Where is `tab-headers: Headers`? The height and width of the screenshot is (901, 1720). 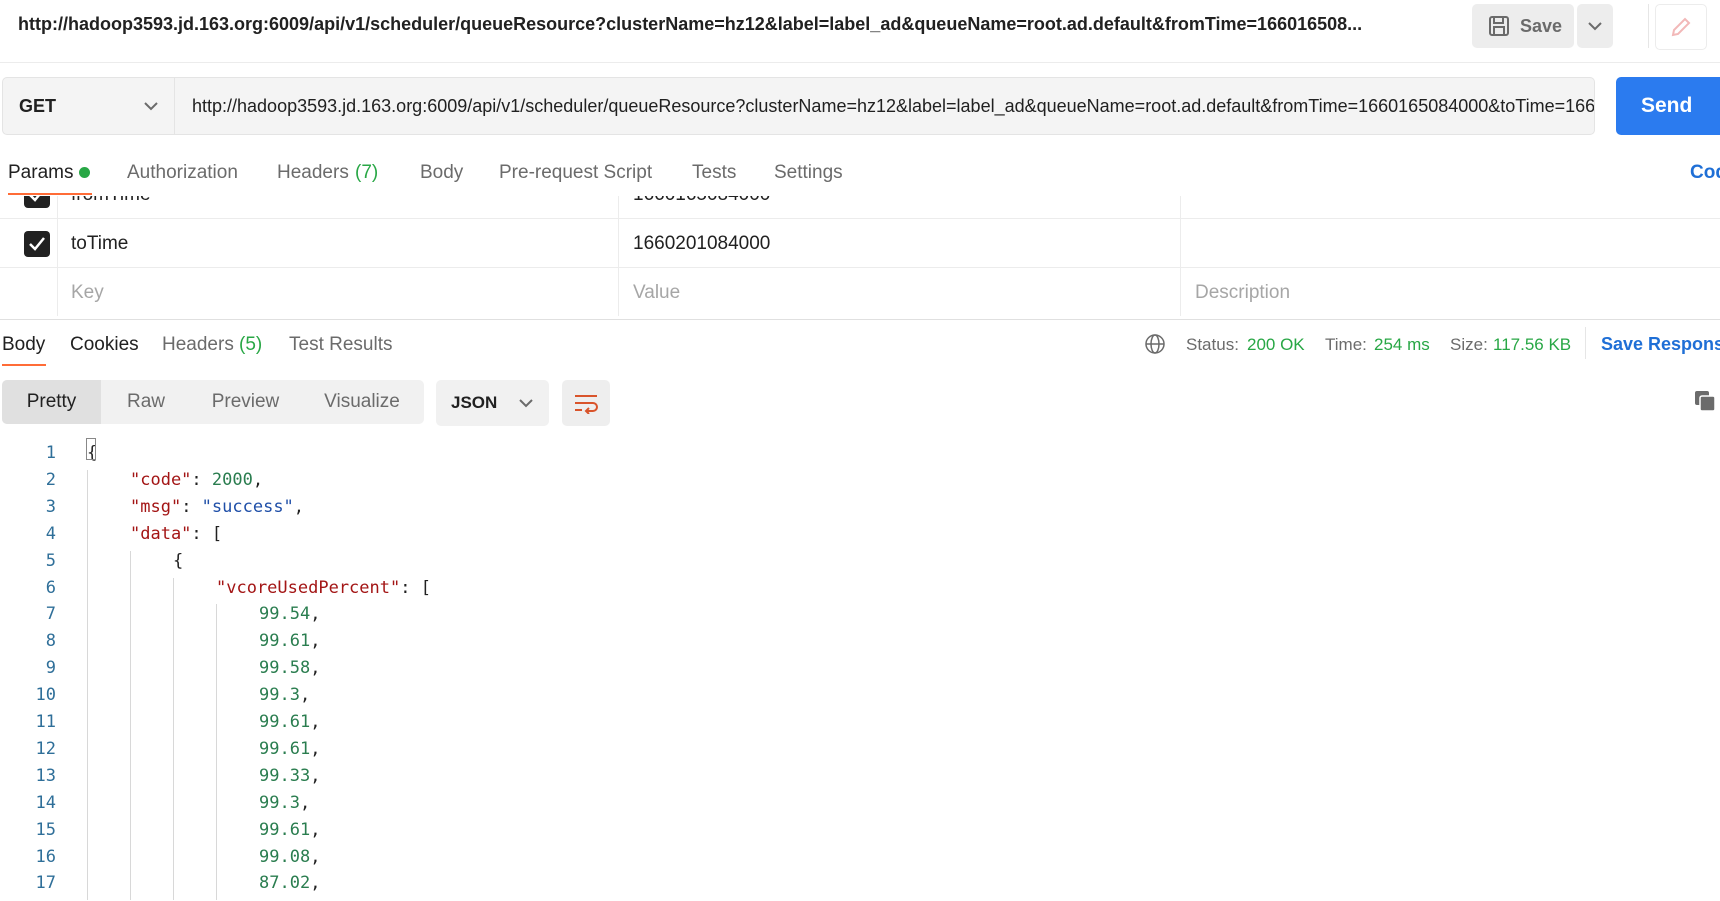
tab-headers: Headers is located at coordinates (313, 173).